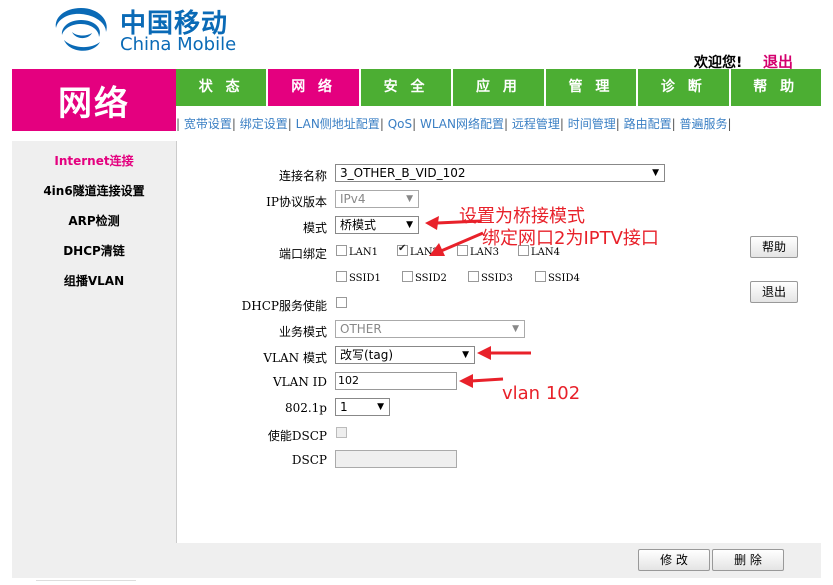  Describe the element at coordinates (363, 252) in the screenshot. I see `port-label-lan1: LAN1` at that location.